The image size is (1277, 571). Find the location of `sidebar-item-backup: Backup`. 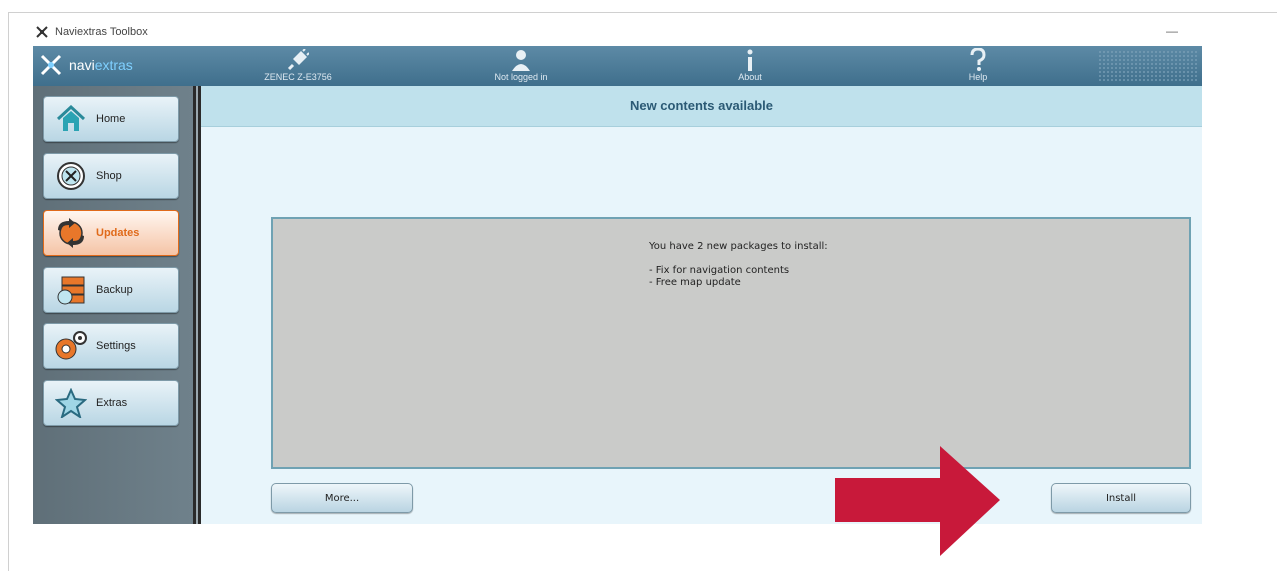

sidebar-item-backup: Backup is located at coordinates (111, 290).